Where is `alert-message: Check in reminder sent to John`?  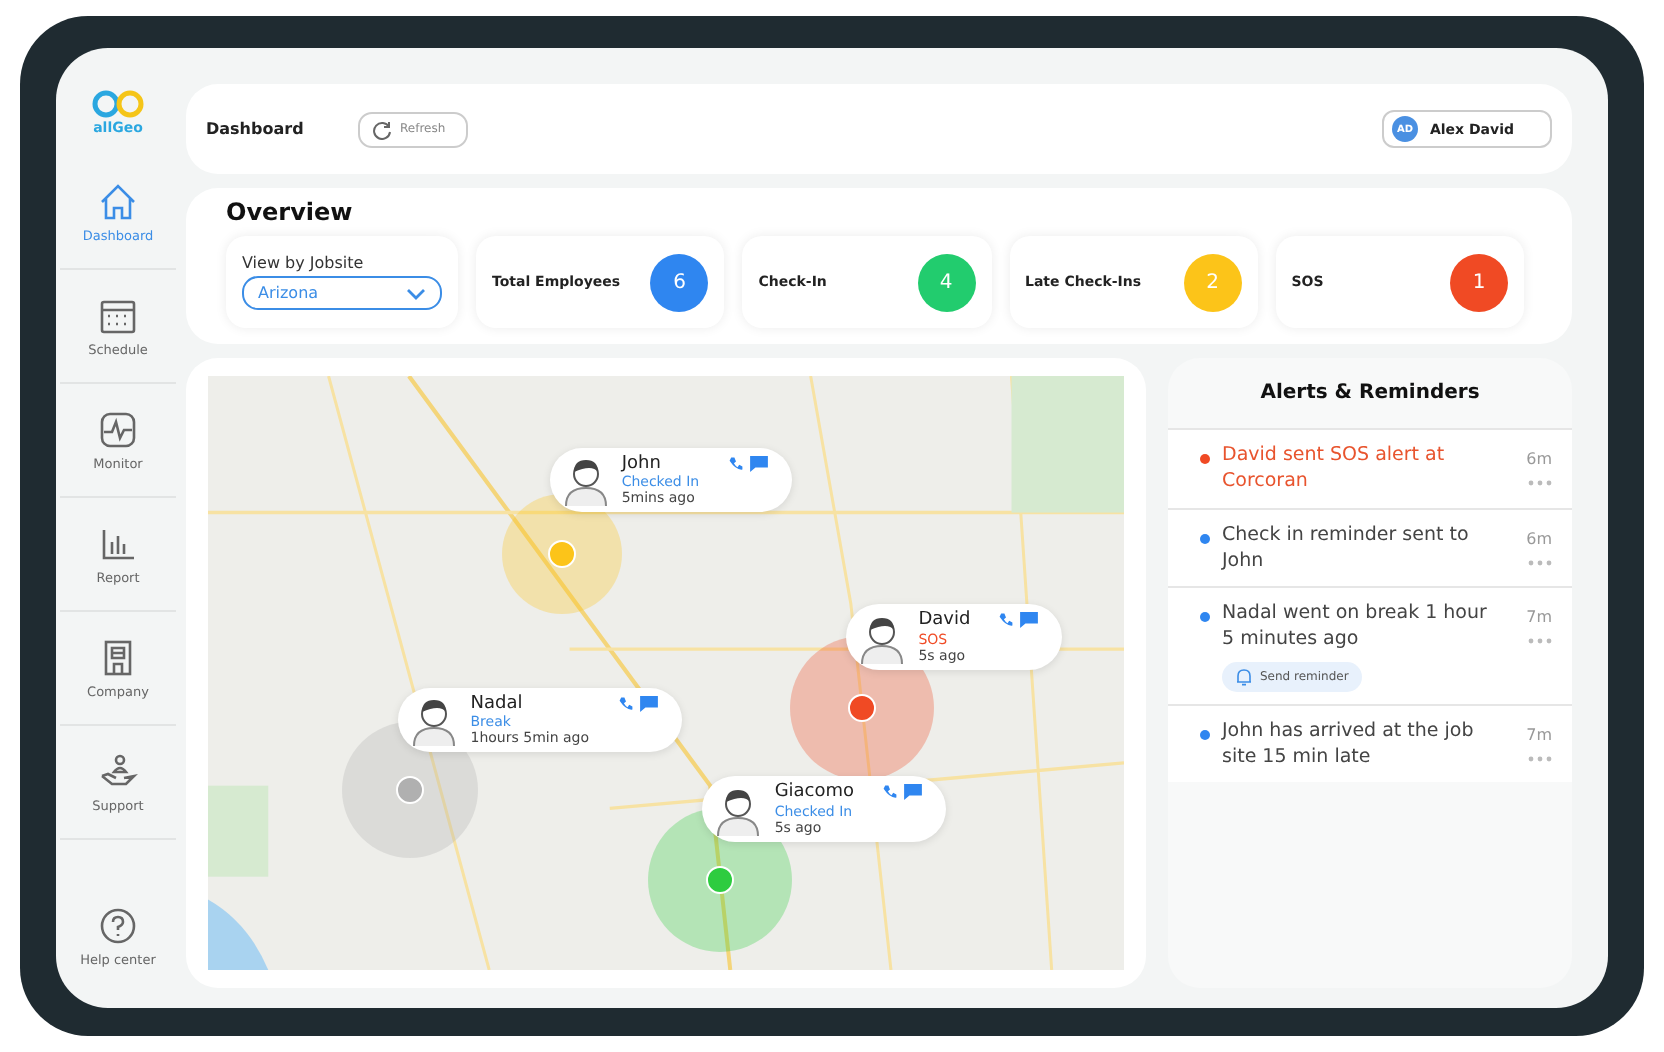 alert-message: Check in reminder sent to John is located at coordinates (1346, 548).